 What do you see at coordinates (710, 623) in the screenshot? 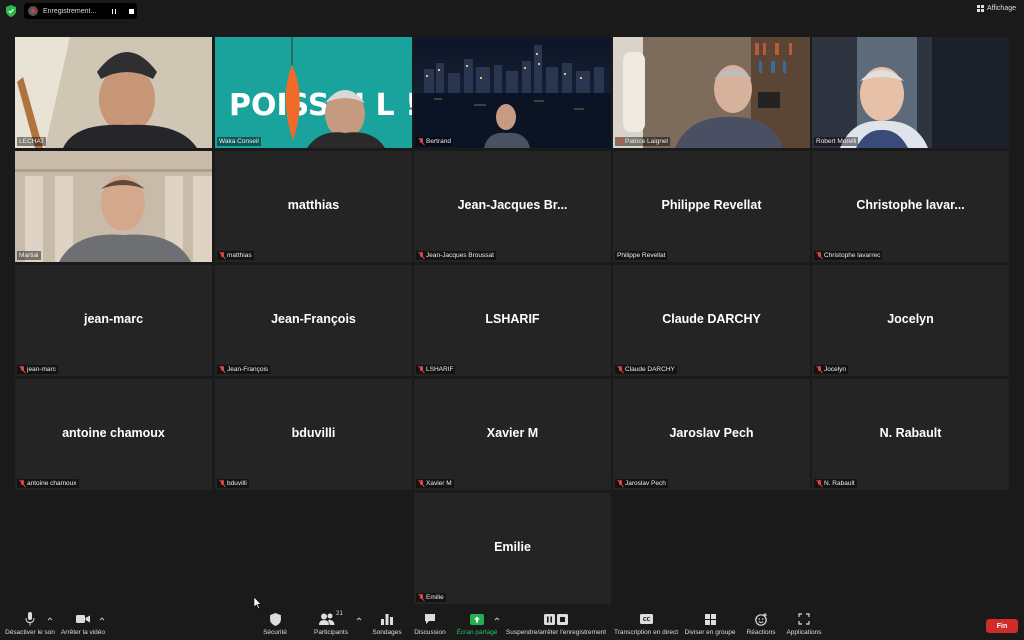
I see `breakout-rooms-button: Diviser en groupe` at bounding box center [710, 623].